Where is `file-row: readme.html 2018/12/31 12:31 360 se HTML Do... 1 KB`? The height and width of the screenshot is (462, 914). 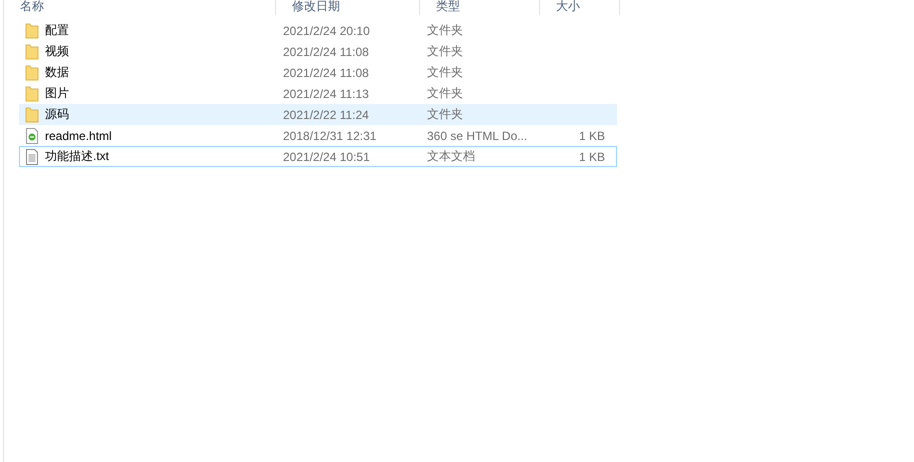
file-row: readme.html 2018/12/31 12:31 360 se HTML Do... 1 KB is located at coordinates (318, 135).